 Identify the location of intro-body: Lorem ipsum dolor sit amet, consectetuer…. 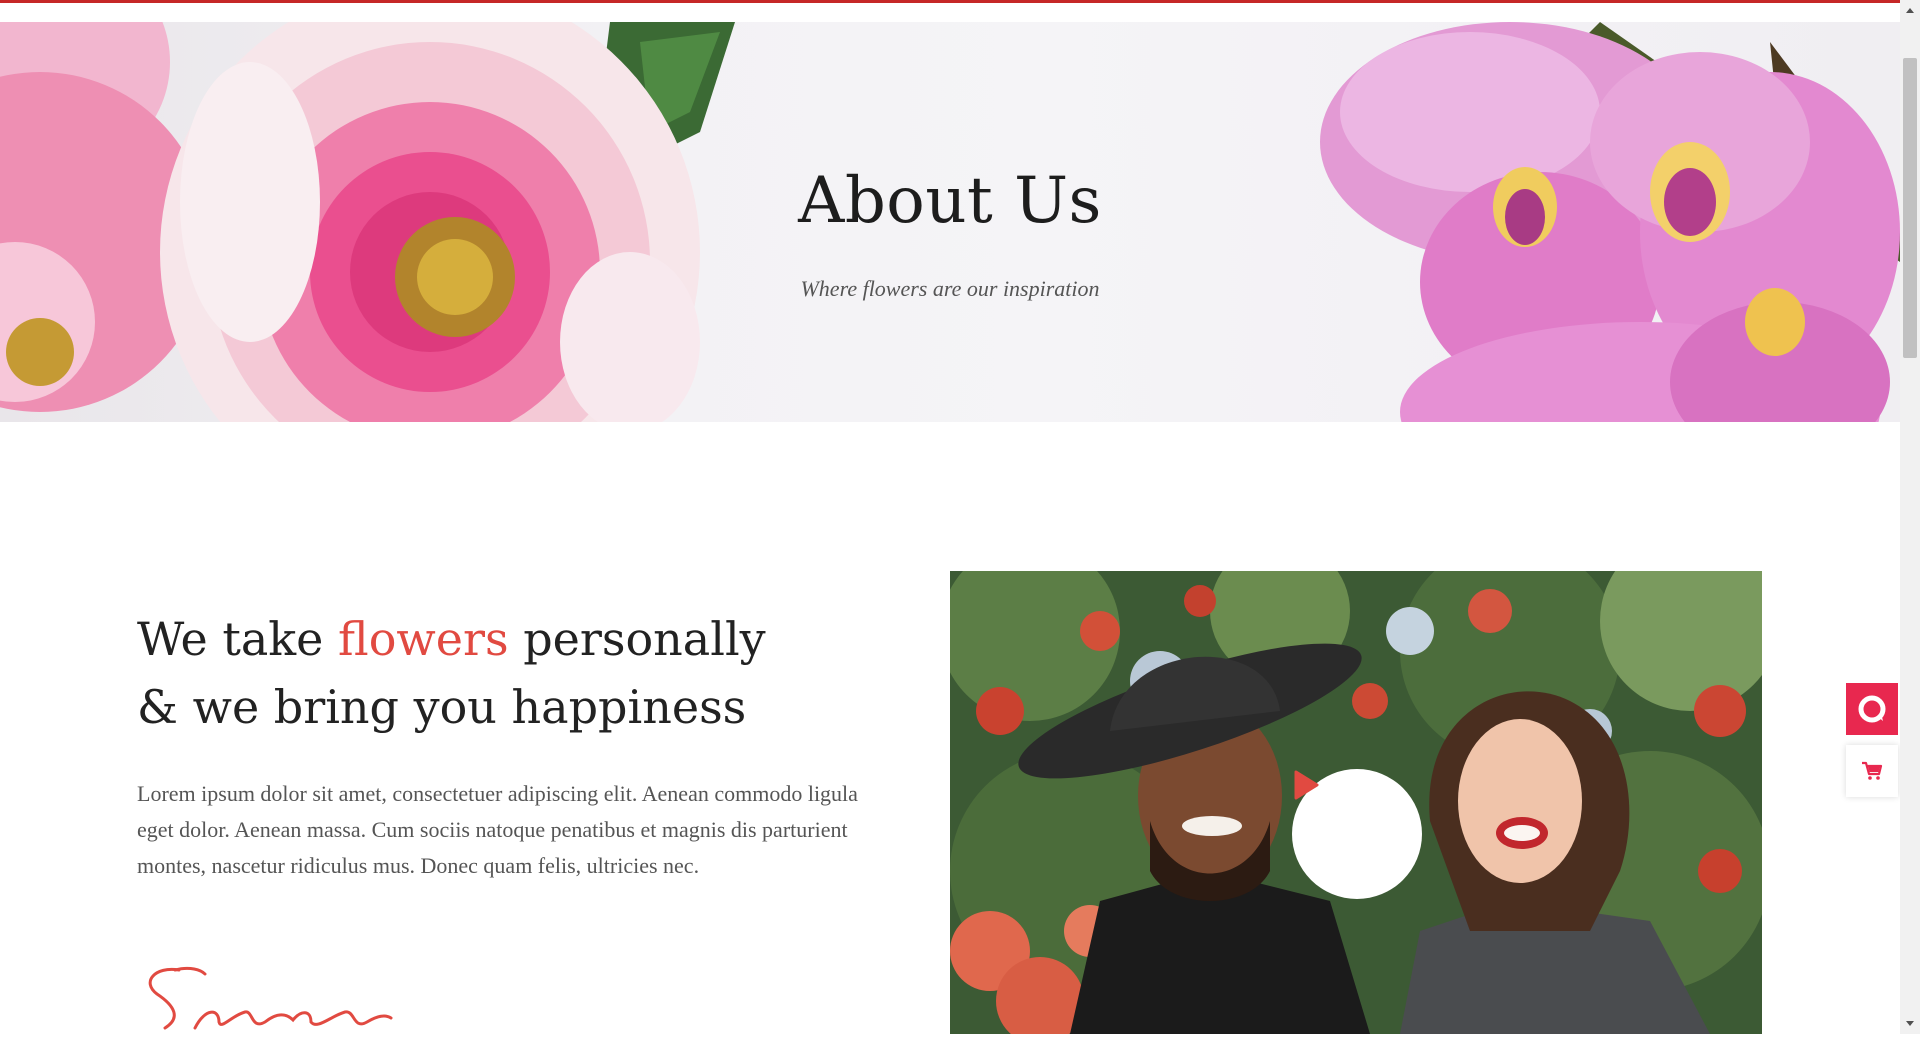
(497, 829).